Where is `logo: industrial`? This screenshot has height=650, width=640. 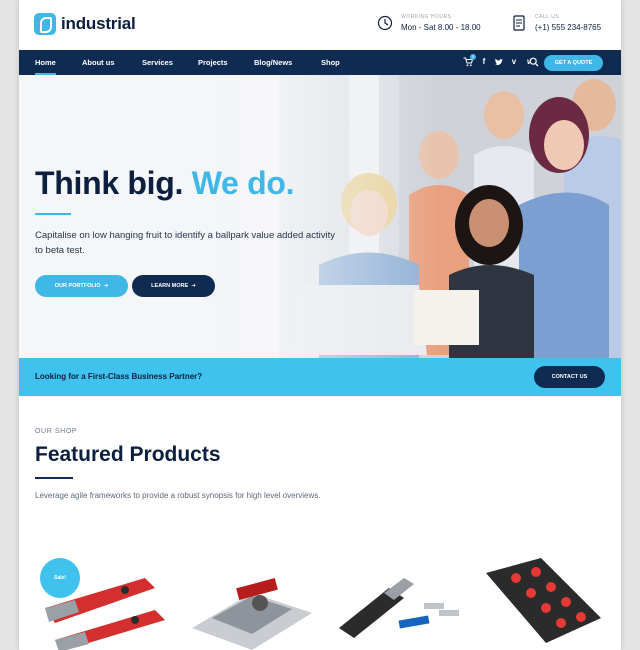
logo: industrial is located at coordinates (85, 24).